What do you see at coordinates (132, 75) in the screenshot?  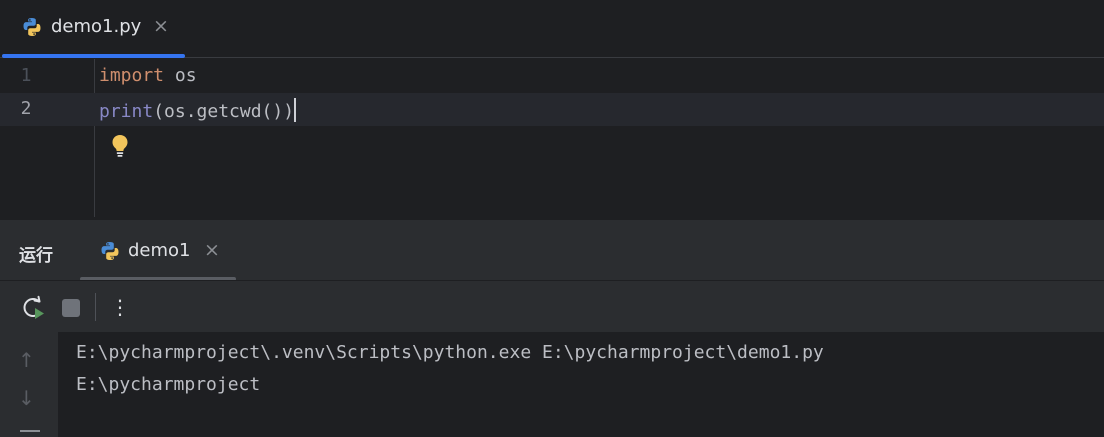 I see `keyword-token: import` at bounding box center [132, 75].